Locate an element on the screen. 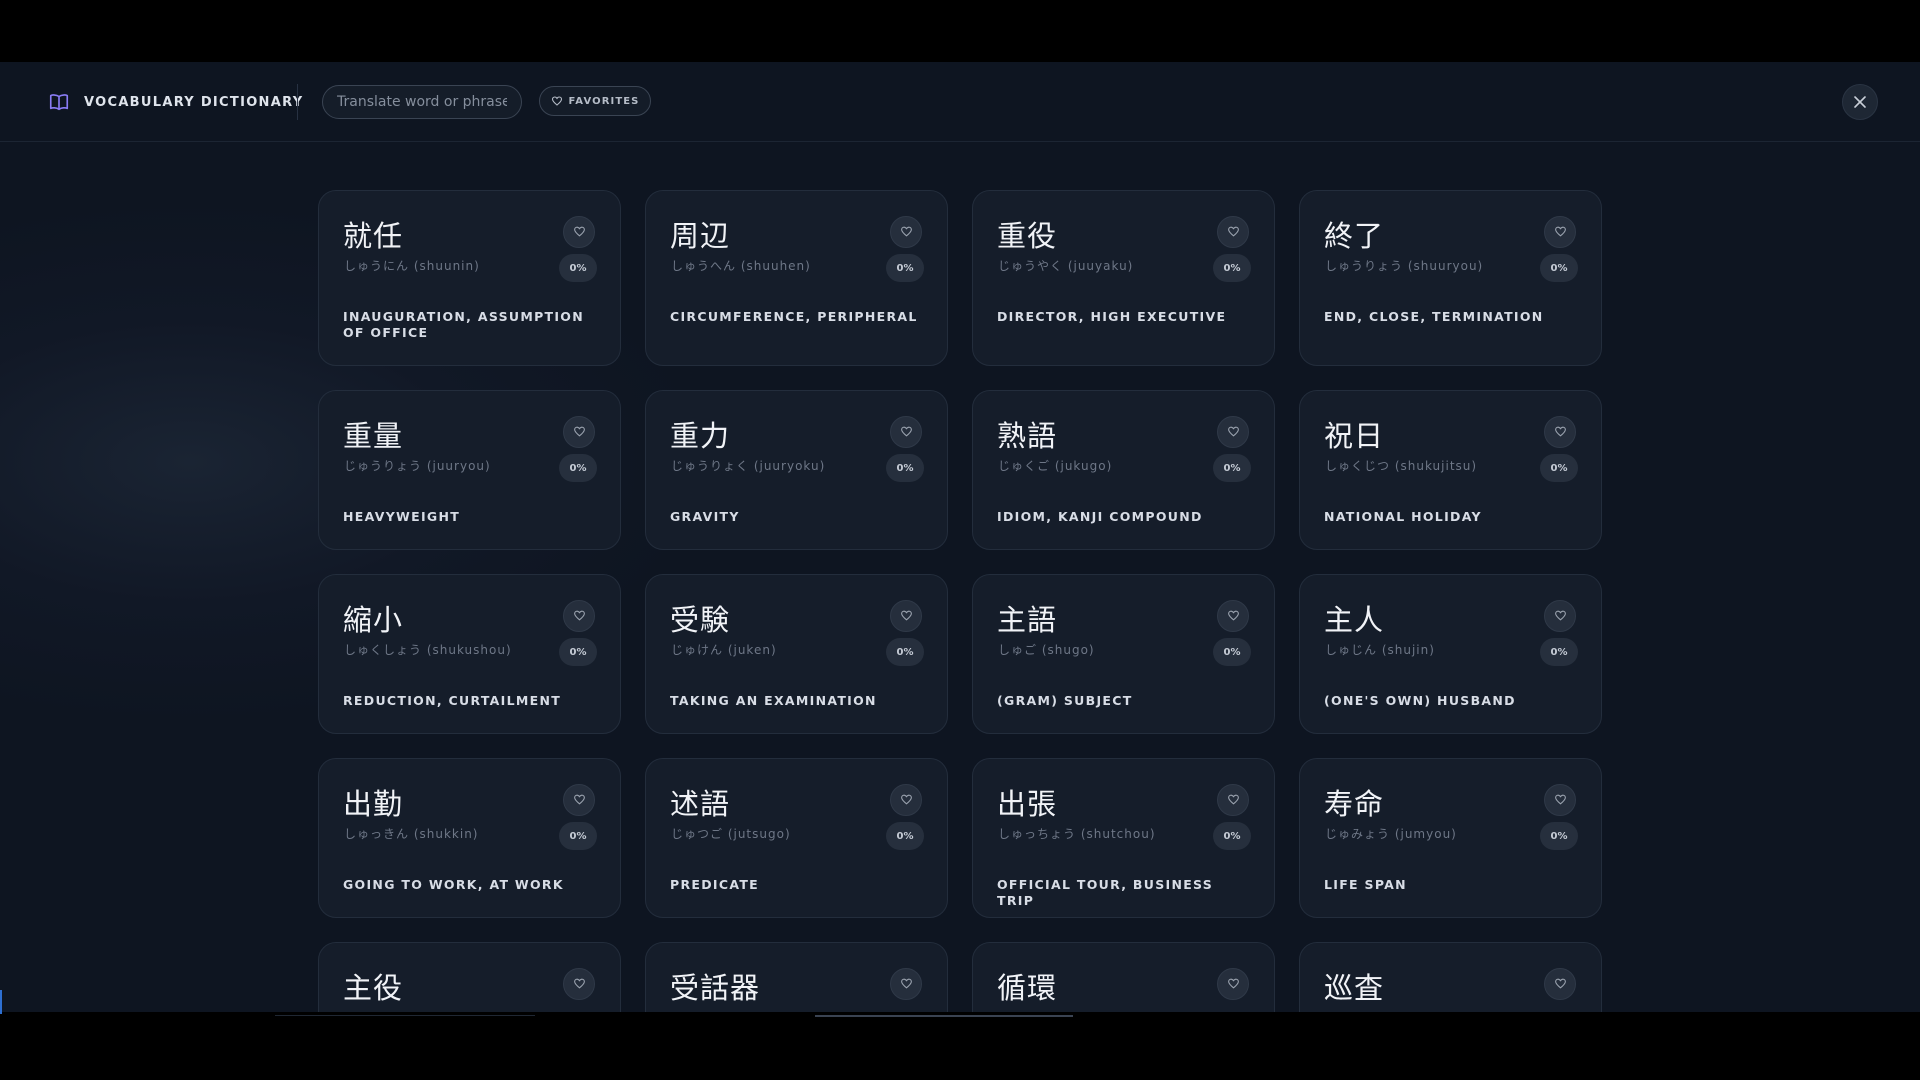 This screenshot has height=1080, width=1920. vocab-reading: じゅうやく (juuyaku) is located at coordinates (1066, 266).